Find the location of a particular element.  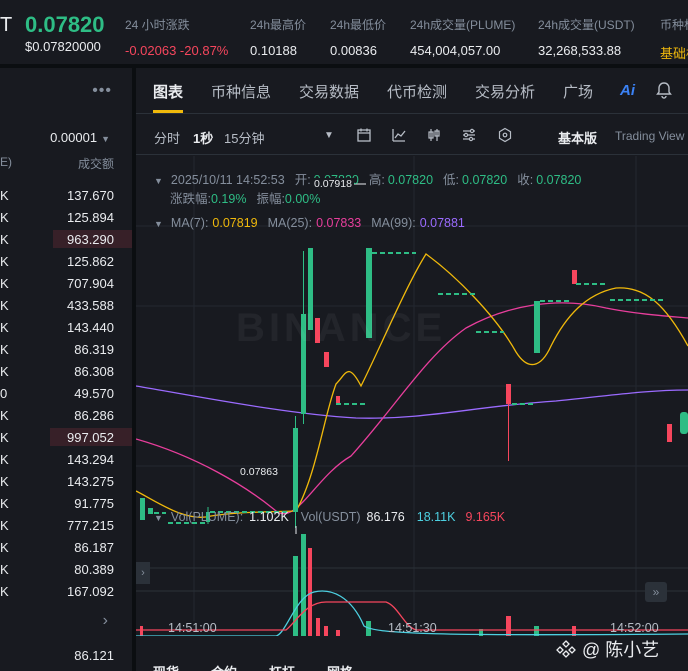

table-row: K 86.187 is located at coordinates (66, 547).